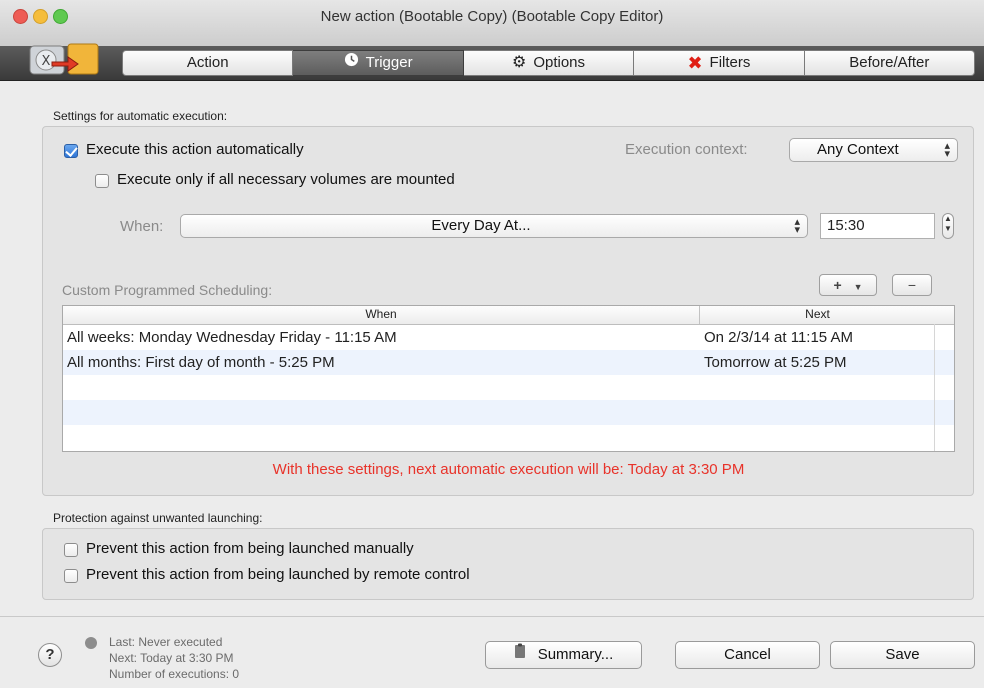  I want to click on save-button: Save, so click(902, 655).